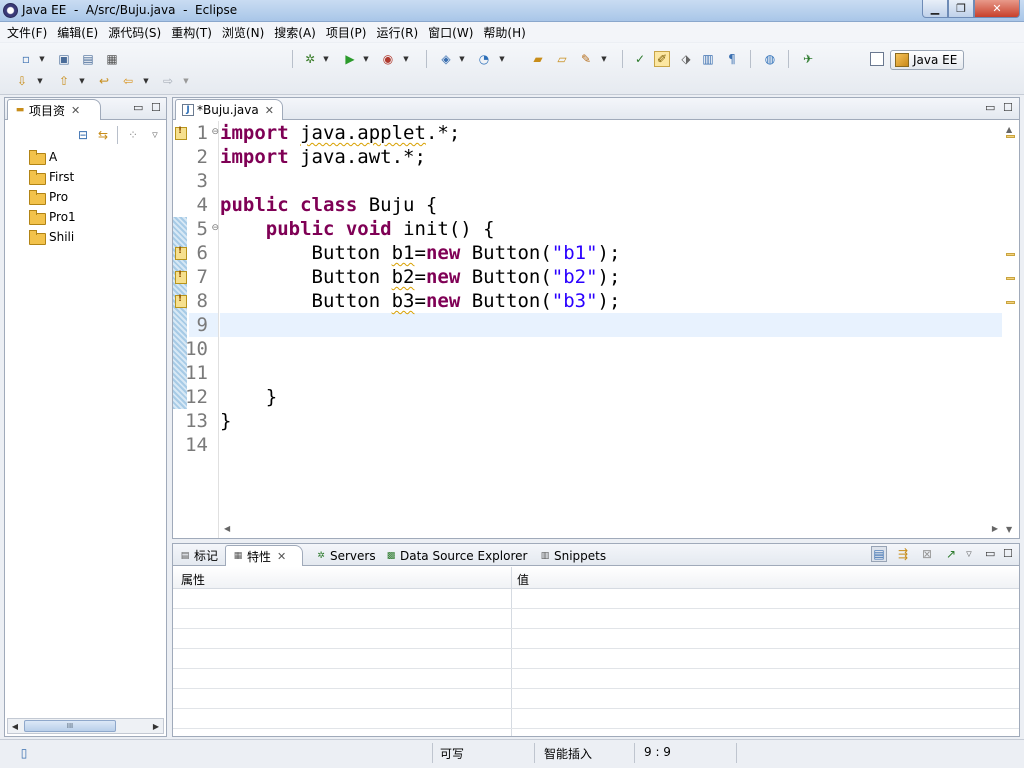 The width and height of the screenshot is (1024, 768). Describe the element at coordinates (502, 59) in the screenshot. I see `new-class-dropdown-icon: ▼` at that location.